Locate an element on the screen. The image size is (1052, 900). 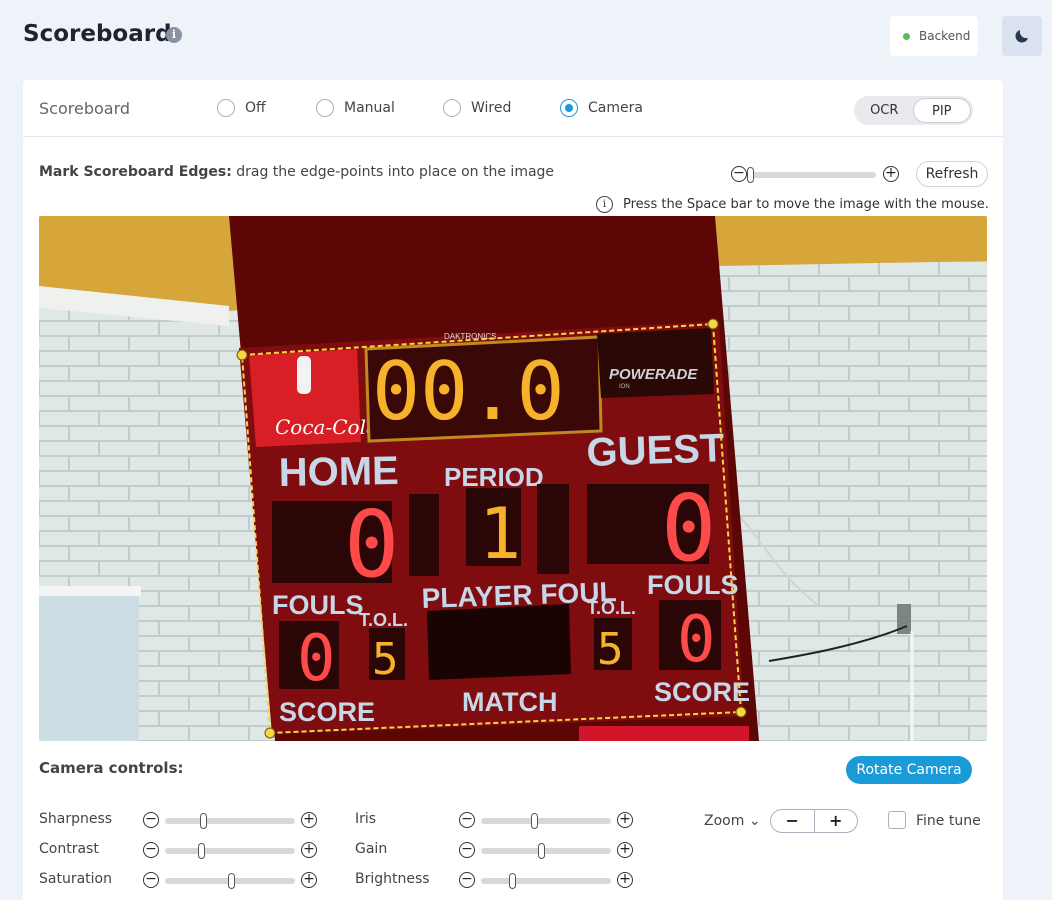
ocr-option: OCR is located at coordinates (884, 110).